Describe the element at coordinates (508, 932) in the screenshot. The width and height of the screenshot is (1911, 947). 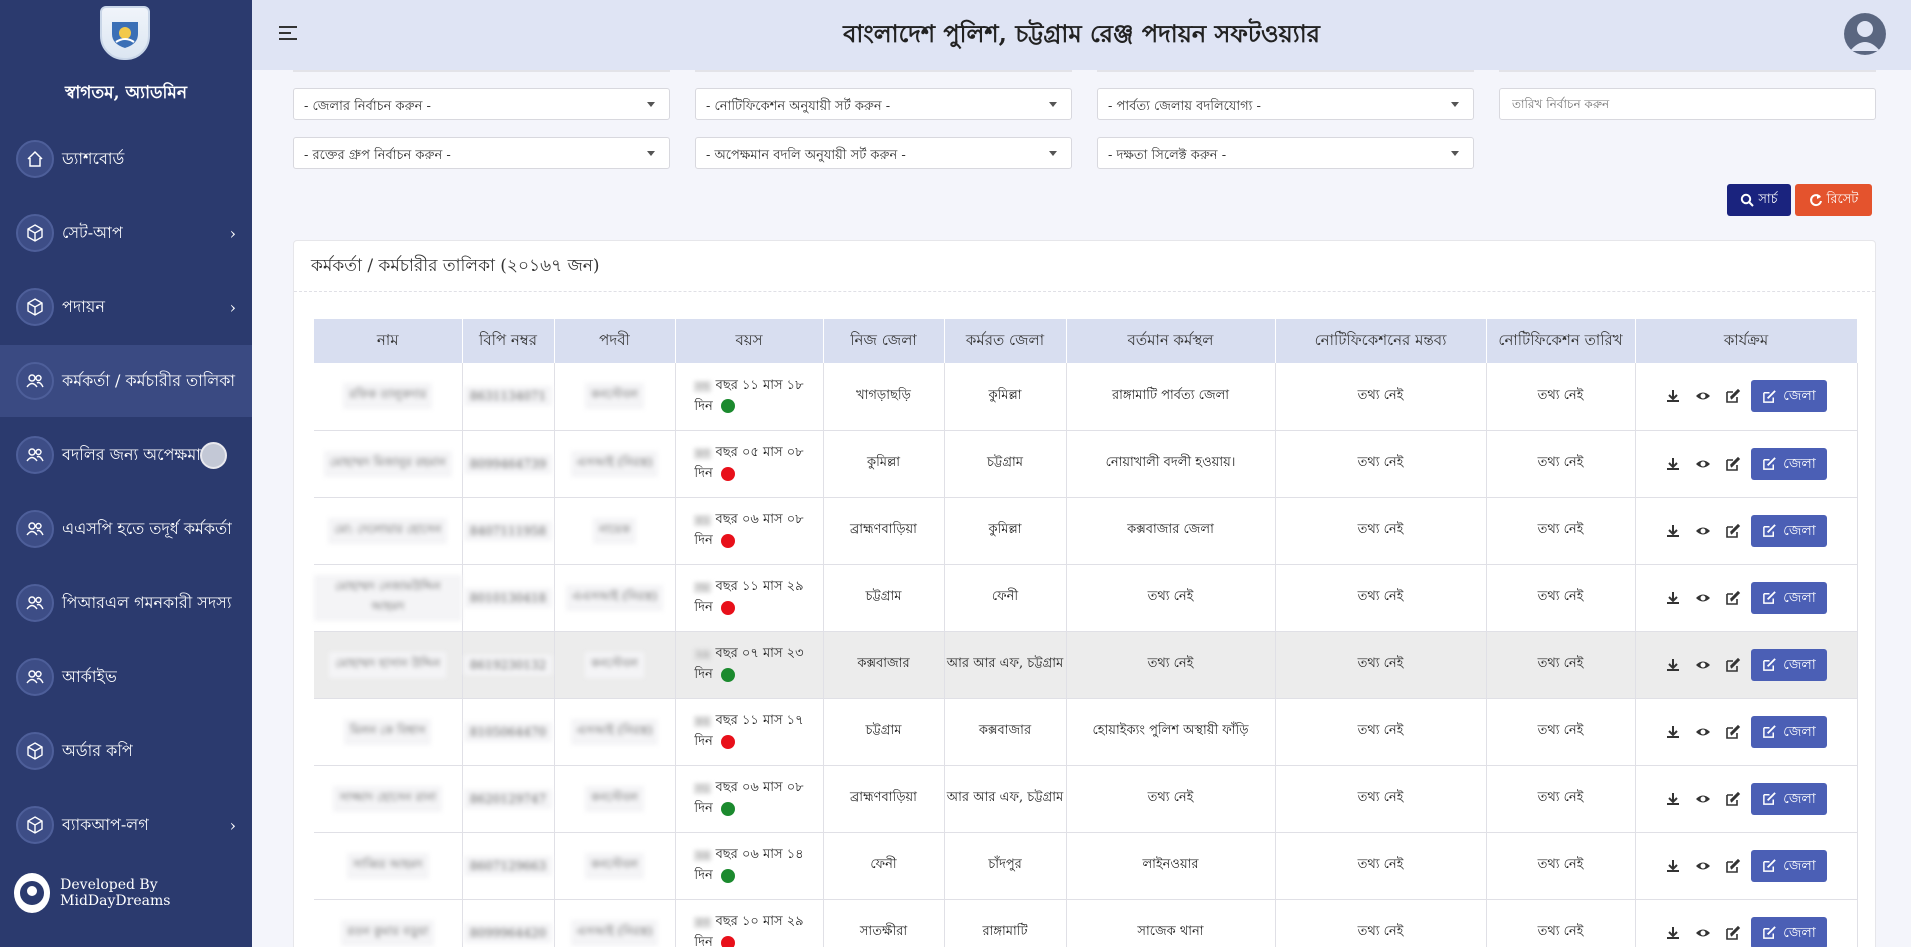
I see `blurred-bp-number: 8099964420` at that location.